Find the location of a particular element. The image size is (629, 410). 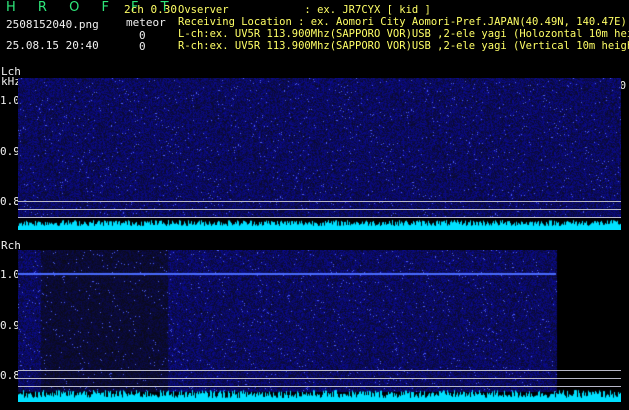

rch-freq-0-8: 0.8 is located at coordinates (10, 375).